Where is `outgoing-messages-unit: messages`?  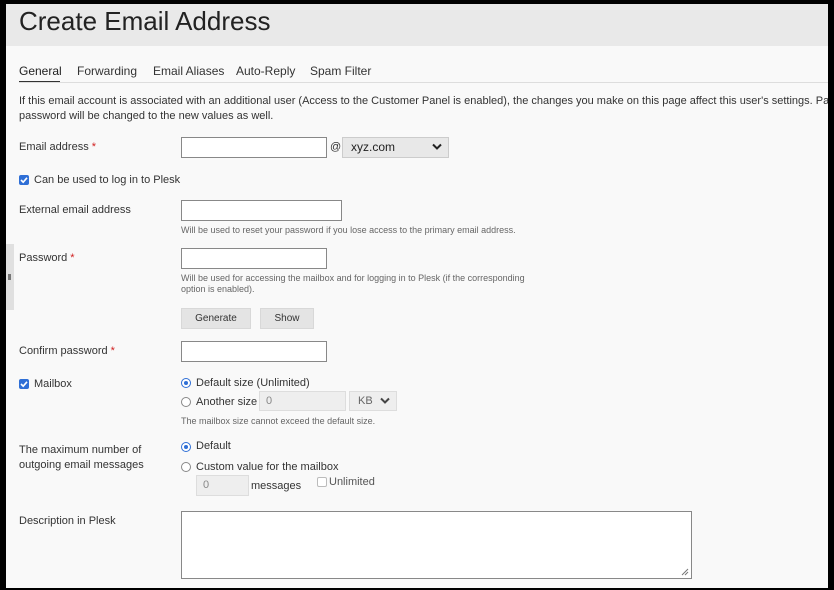
outgoing-messages-unit: messages is located at coordinates (276, 486).